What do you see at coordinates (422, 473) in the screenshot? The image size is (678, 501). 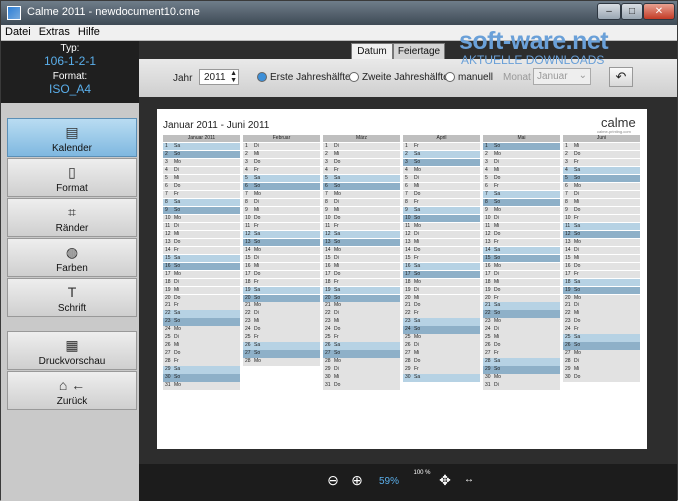 I see `zoom-100-button: 100 %` at bounding box center [422, 473].